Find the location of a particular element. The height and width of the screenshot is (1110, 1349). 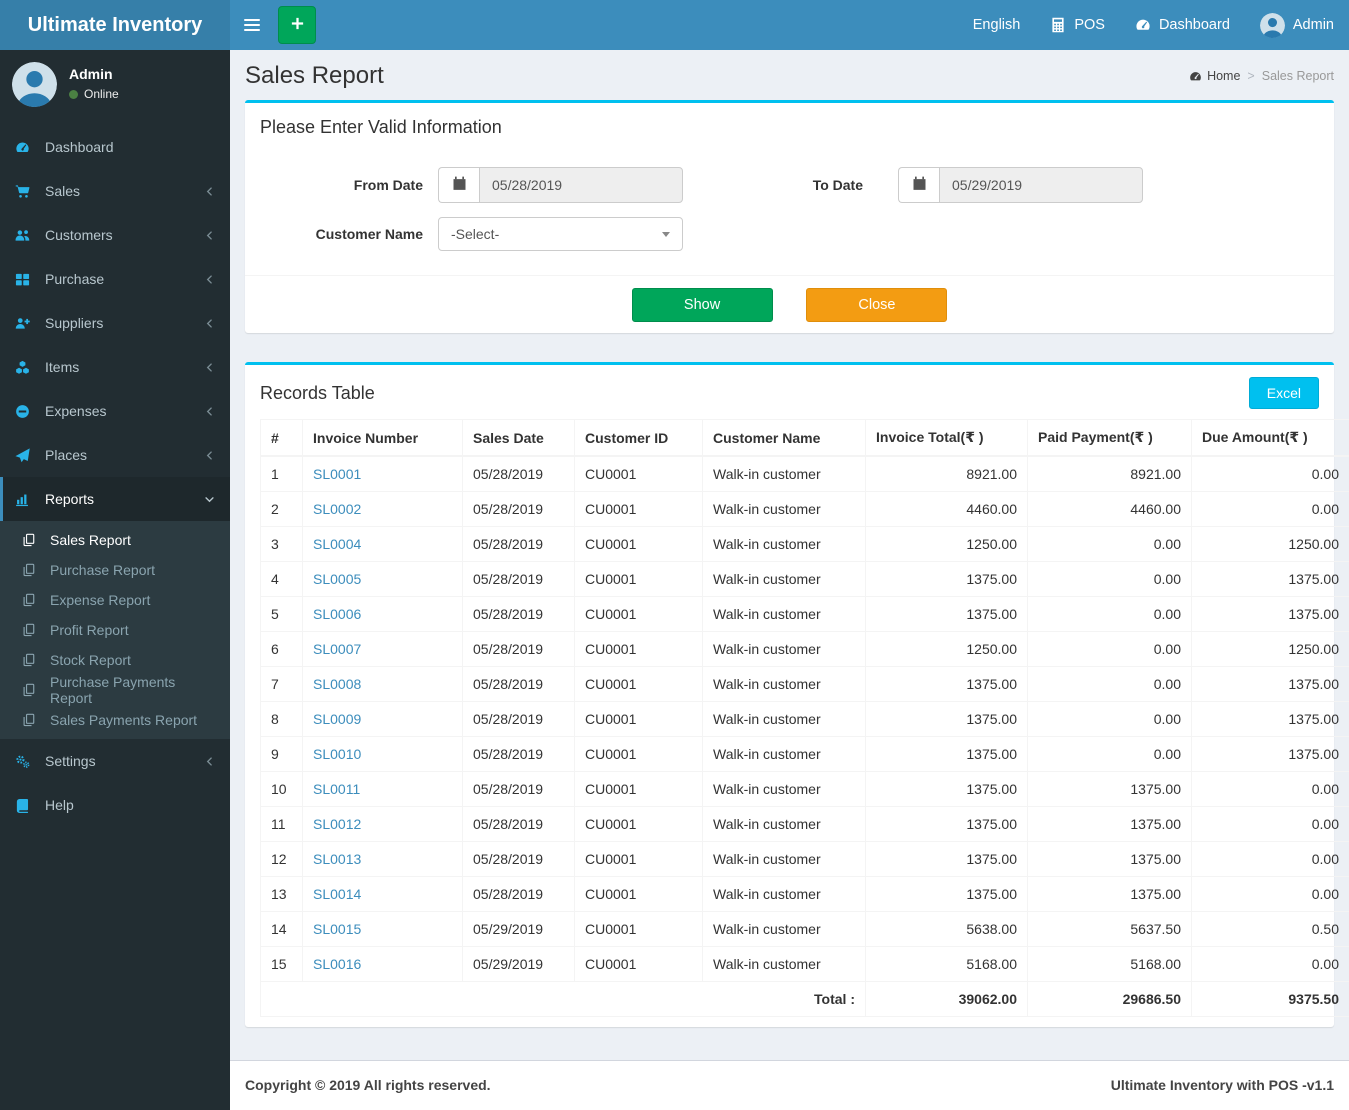

invoice-link: SL0015 is located at coordinates (337, 929).